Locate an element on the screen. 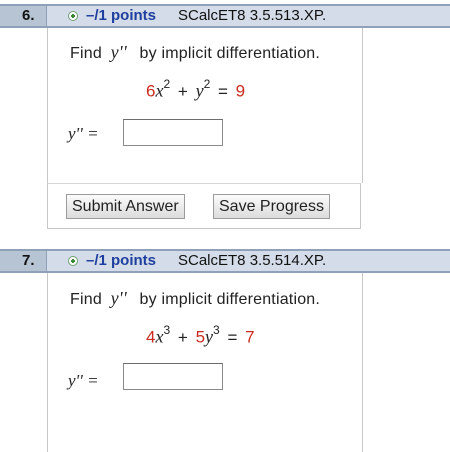  equation: 6x2 + y2 = 9 is located at coordinates (196, 89).